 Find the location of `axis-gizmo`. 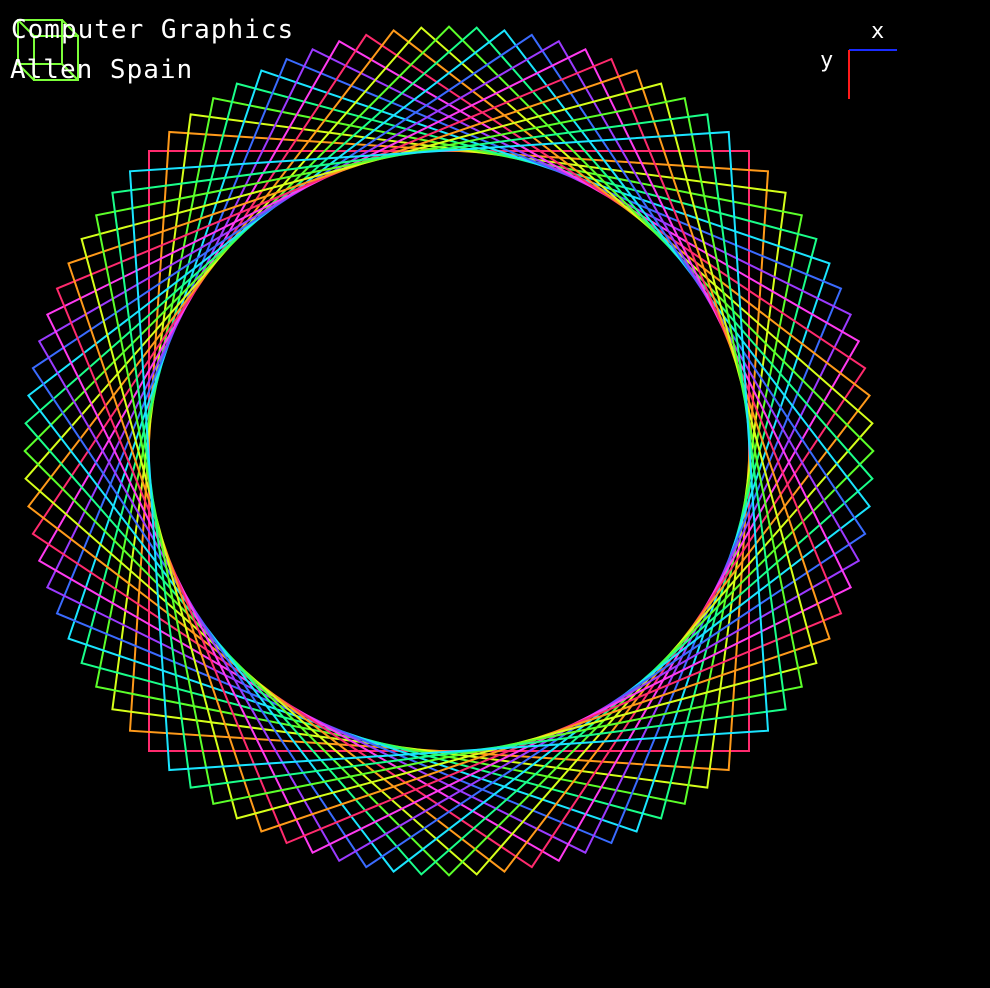

axis-gizmo is located at coordinates (872, 74).